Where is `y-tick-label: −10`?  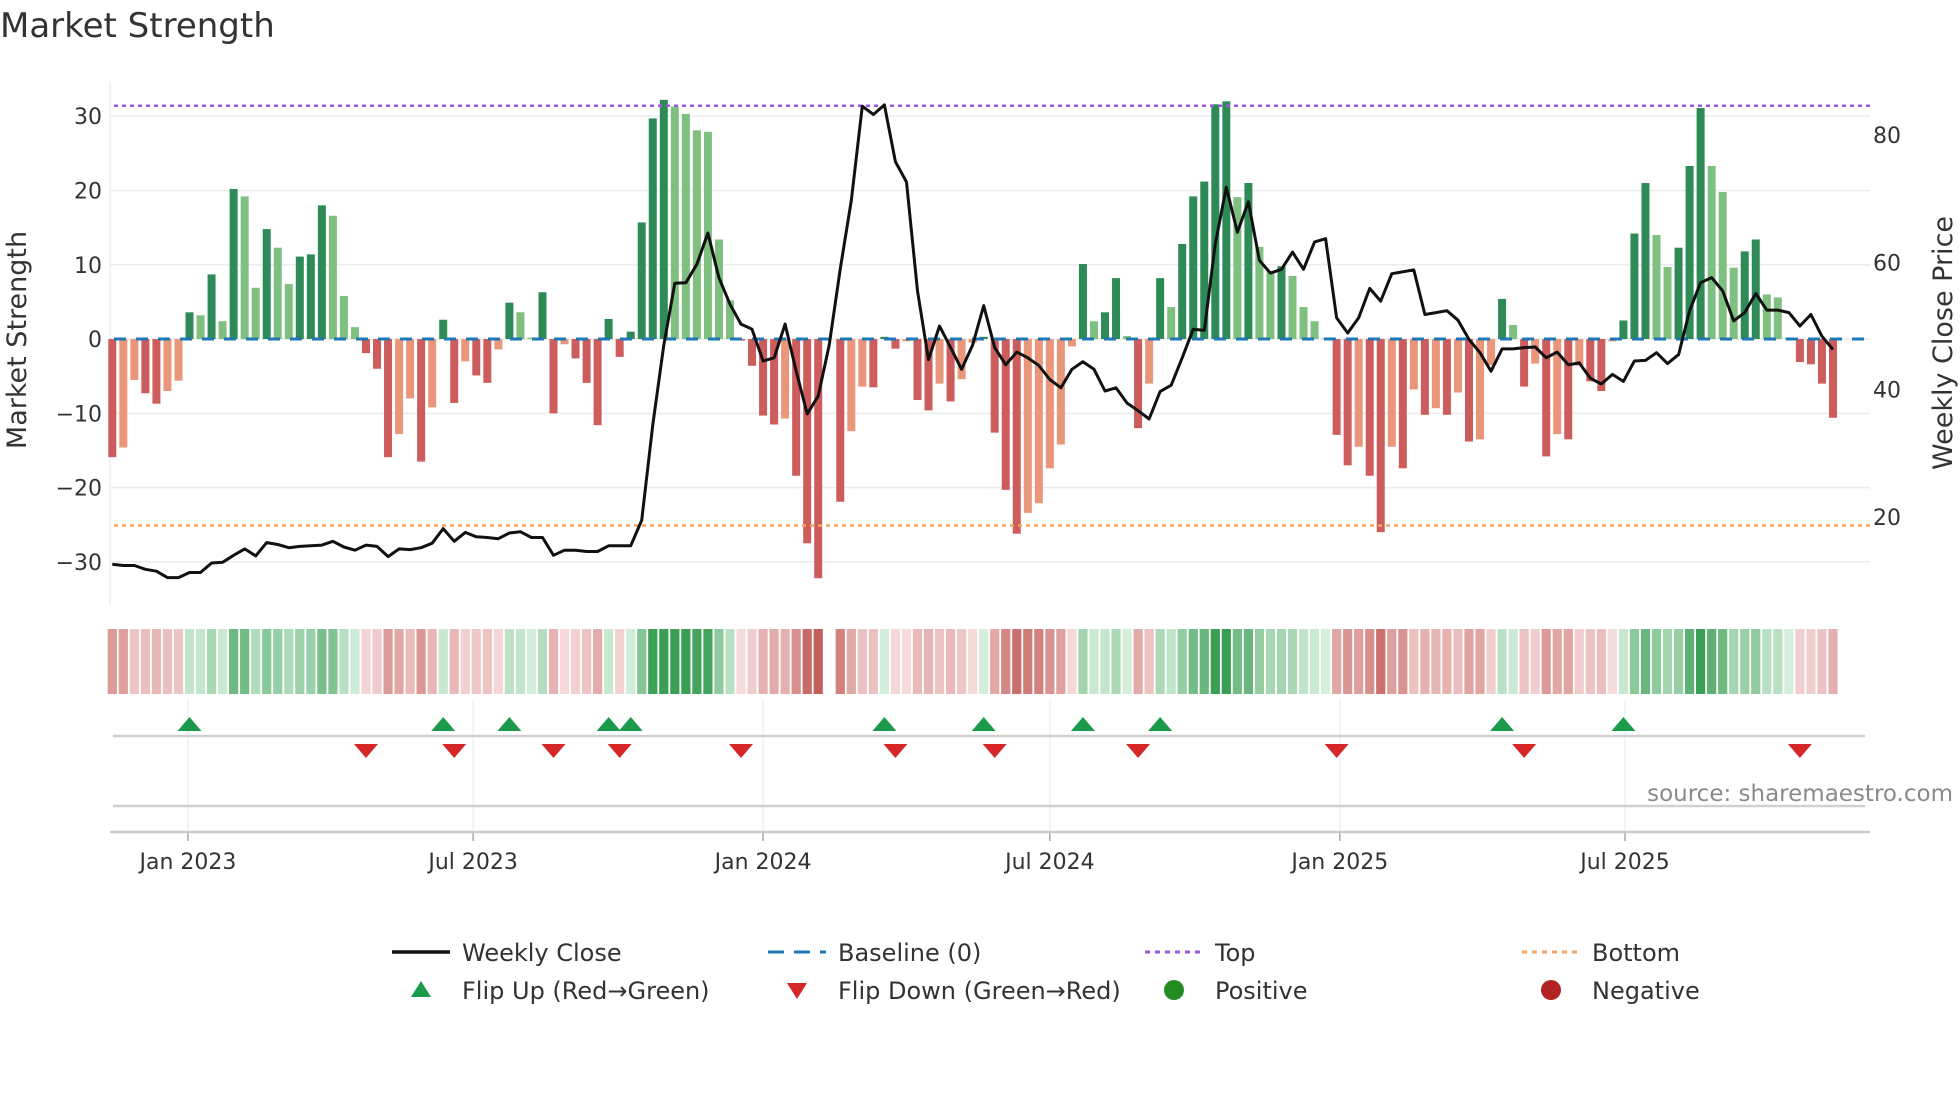 y-tick-label: −10 is located at coordinates (79, 414).